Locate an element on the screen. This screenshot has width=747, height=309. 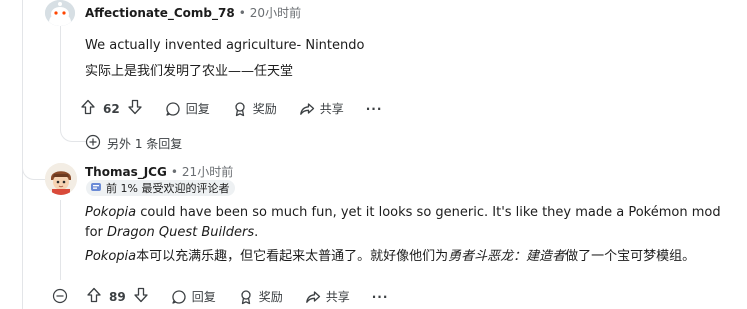
vote-group: 62 is located at coordinates (111, 108).